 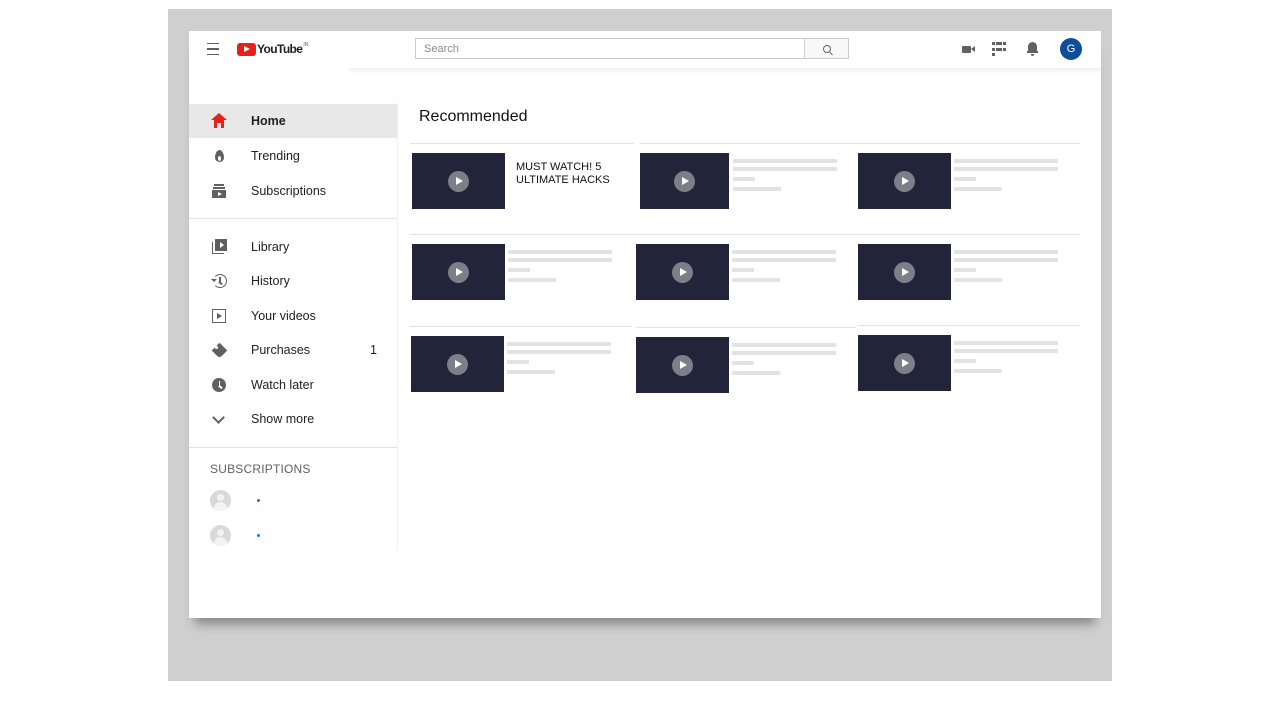 I want to click on sidebar-item-trending: Trending, so click(x=293, y=156).